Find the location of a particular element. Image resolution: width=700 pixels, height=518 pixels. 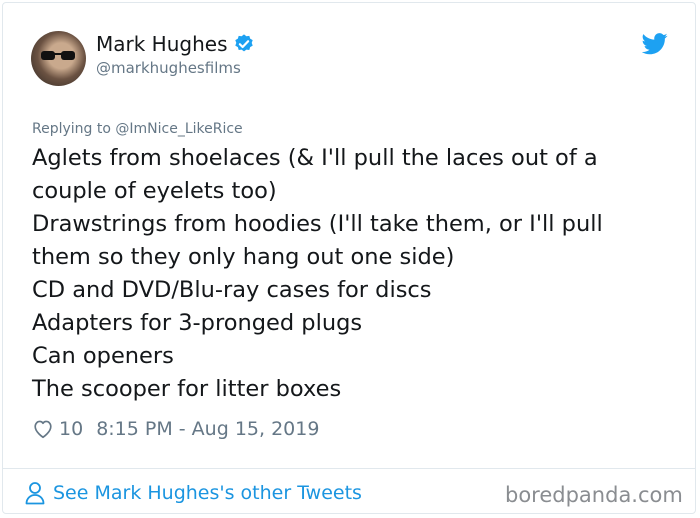

tweet-line: couple of eyelets too) is located at coordinates (154, 191).